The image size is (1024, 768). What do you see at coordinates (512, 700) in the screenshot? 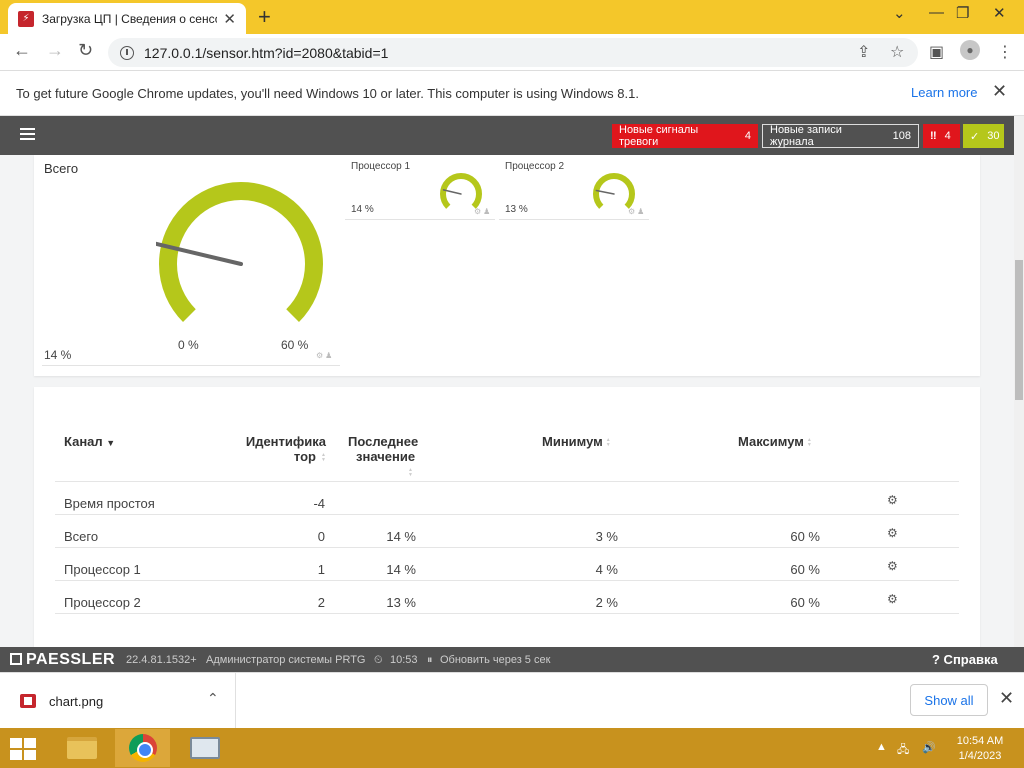
I see `download-bar: chart.png ⌃ Show all ✕` at bounding box center [512, 700].